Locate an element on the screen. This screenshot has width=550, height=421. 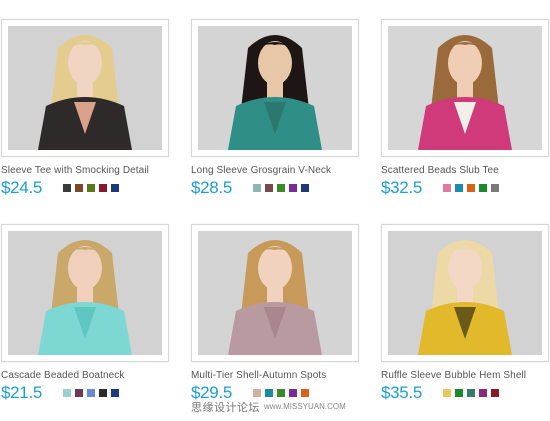
product-name: Sleeve Tee with Smocking Detail is located at coordinates (75, 170).